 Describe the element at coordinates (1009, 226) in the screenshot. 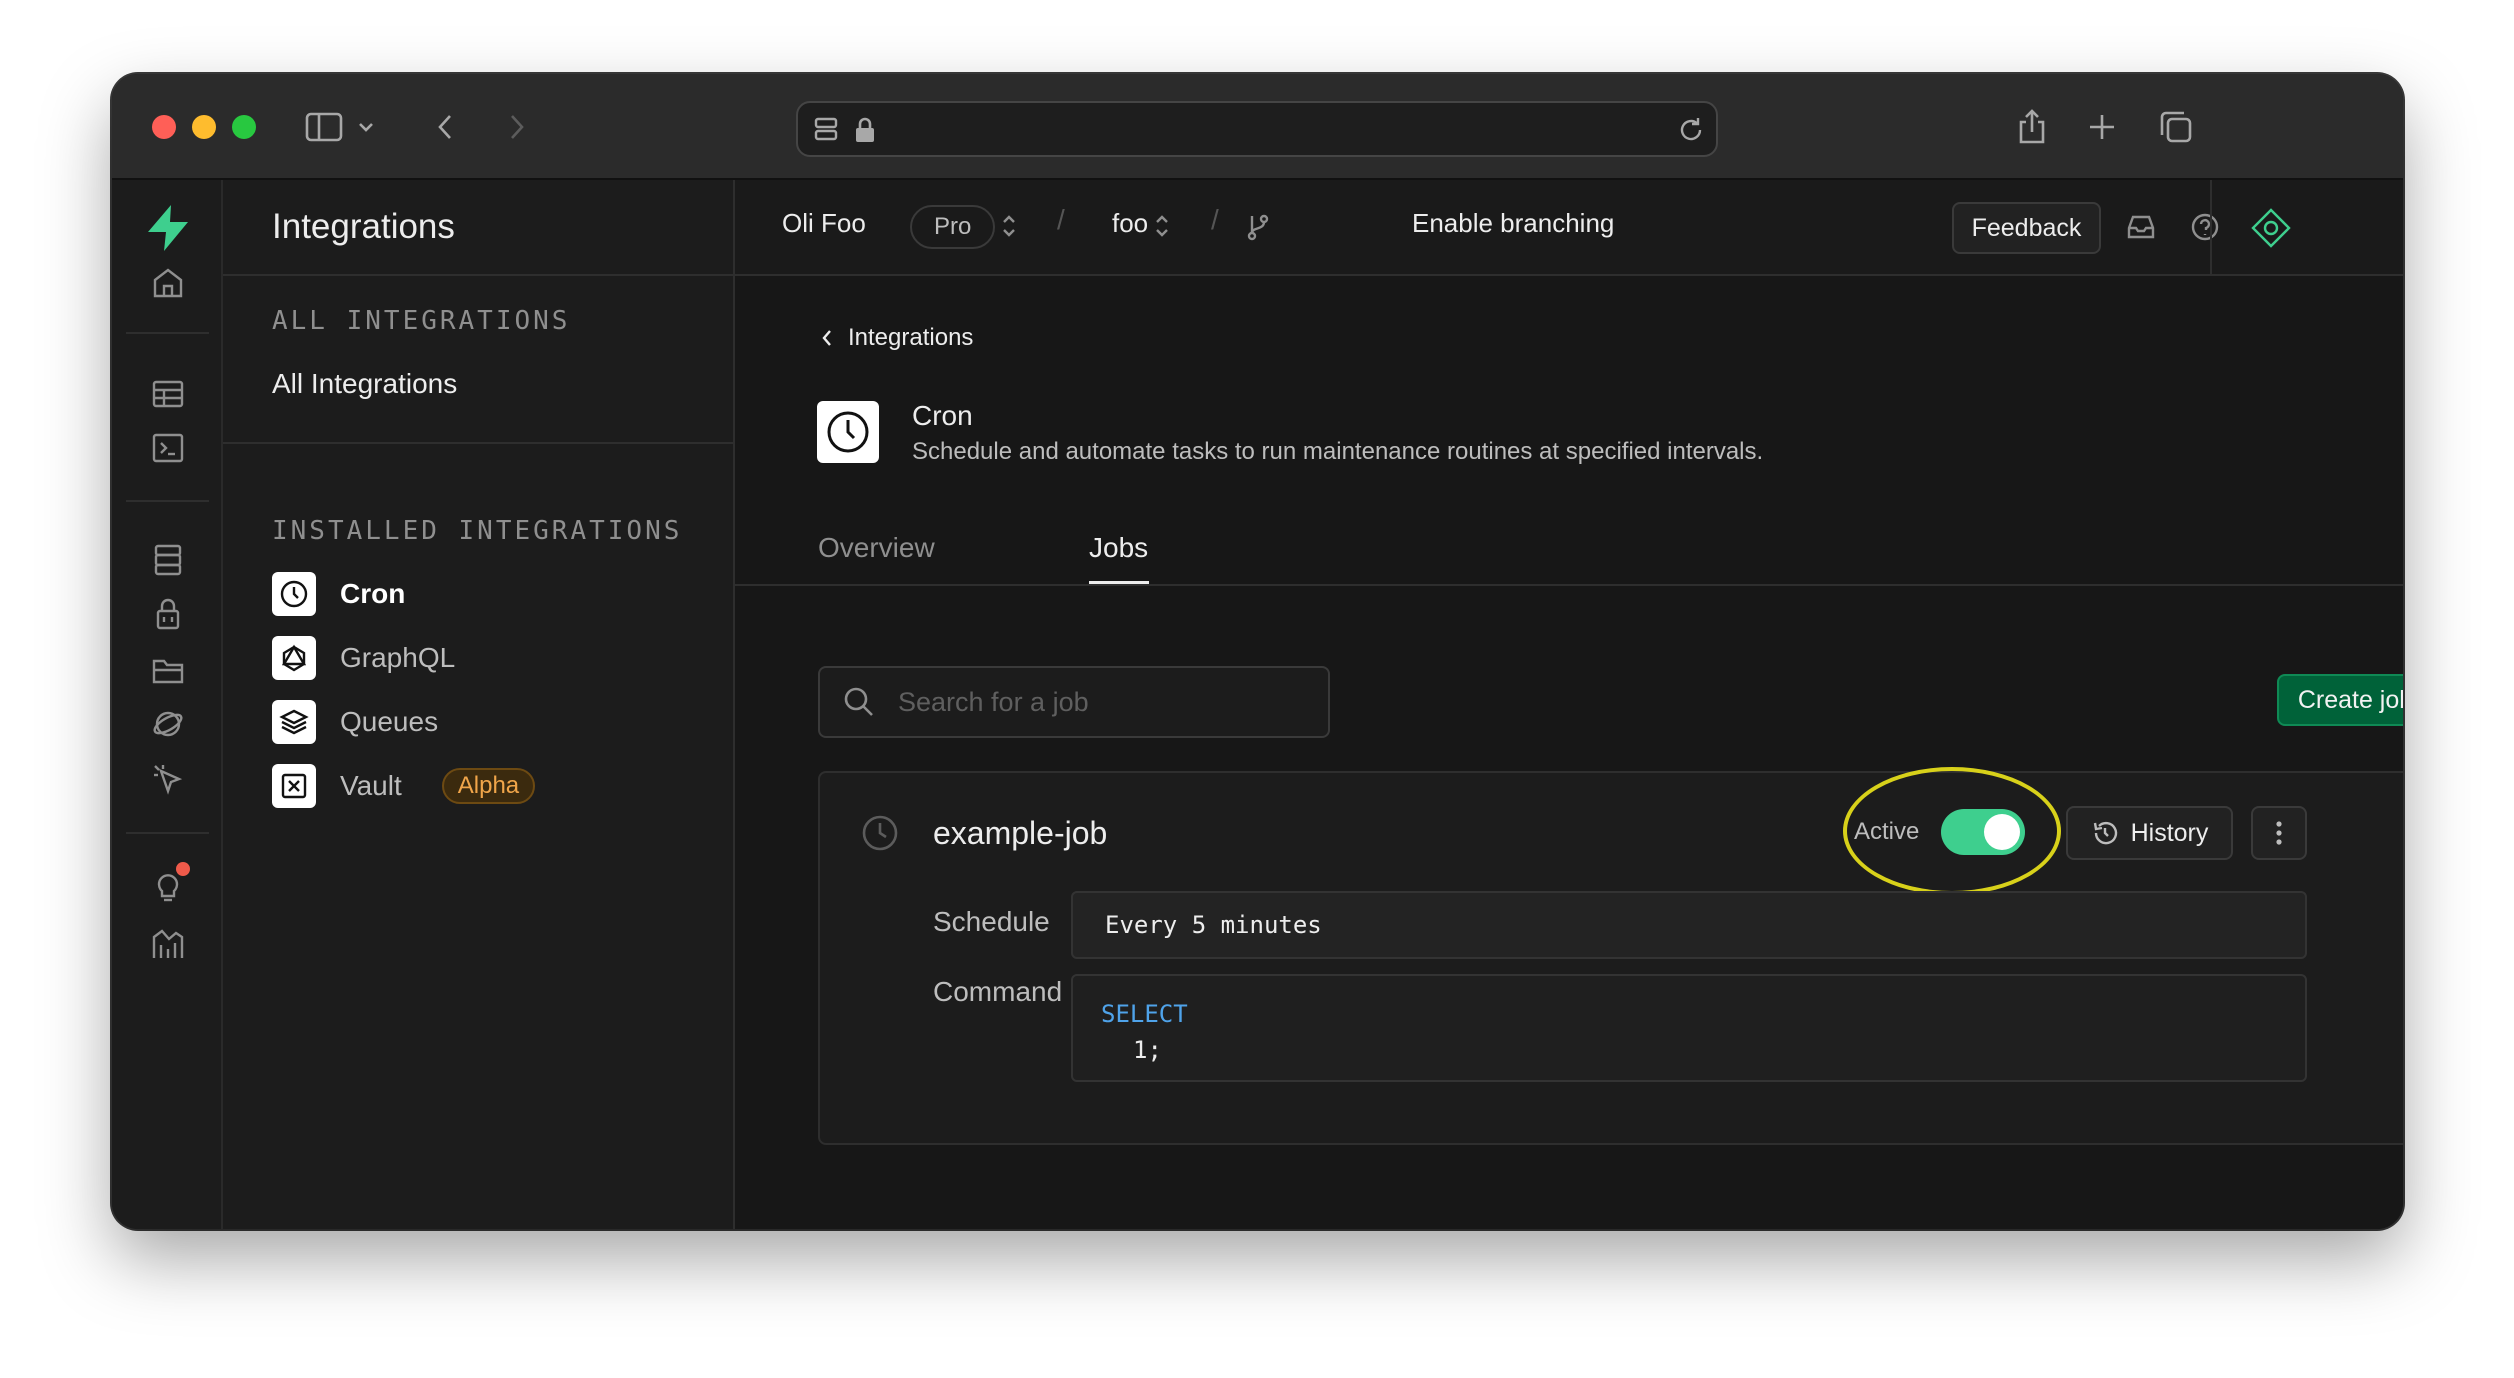

I see `org-switcher-chevrons-icon` at that location.